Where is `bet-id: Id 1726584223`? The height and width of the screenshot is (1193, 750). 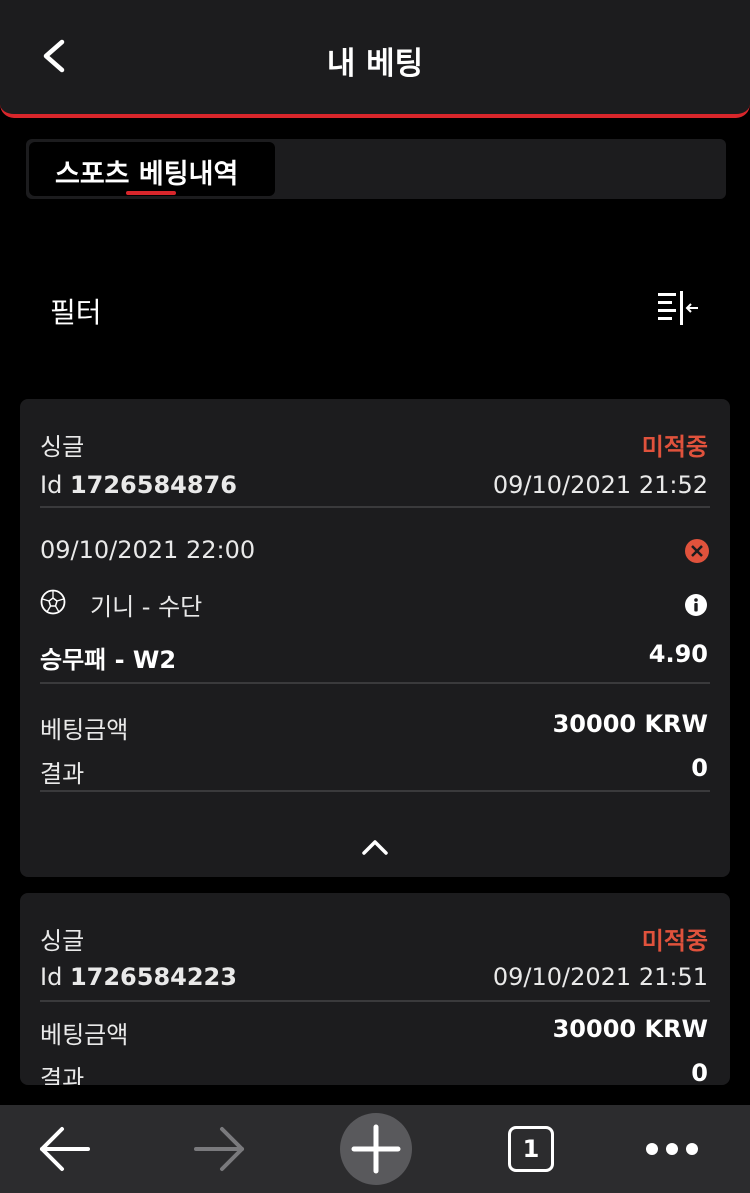
bet-id: Id 1726584223 is located at coordinates (138, 977).